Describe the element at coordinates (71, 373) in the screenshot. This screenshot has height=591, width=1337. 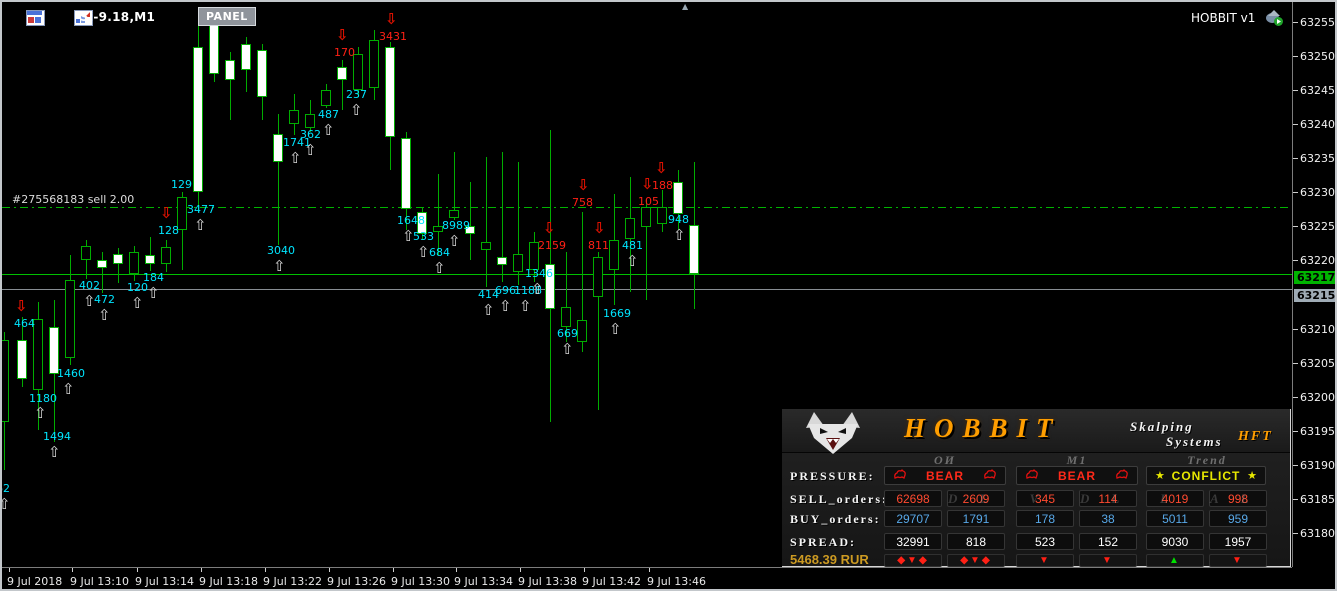
I see `volume-label: 1460` at that location.